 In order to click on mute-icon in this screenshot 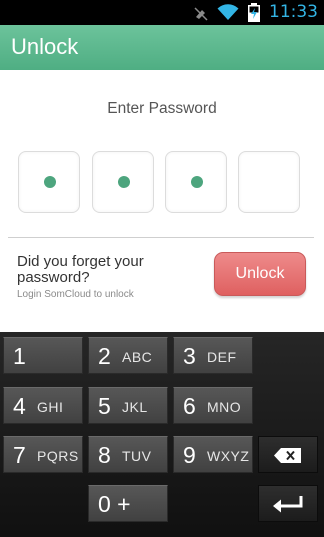, I will do `click(201, 14)`.